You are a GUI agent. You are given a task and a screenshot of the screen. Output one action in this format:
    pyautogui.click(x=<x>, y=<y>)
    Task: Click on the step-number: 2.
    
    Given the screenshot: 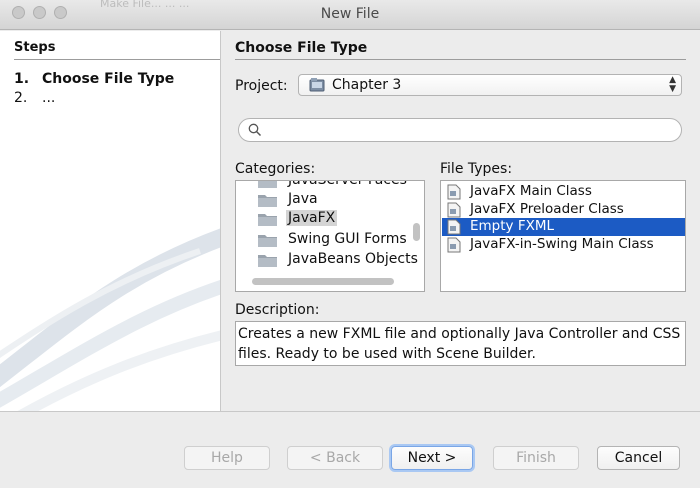 What is the action you would take?
    pyautogui.click(x=21, y=98)
    